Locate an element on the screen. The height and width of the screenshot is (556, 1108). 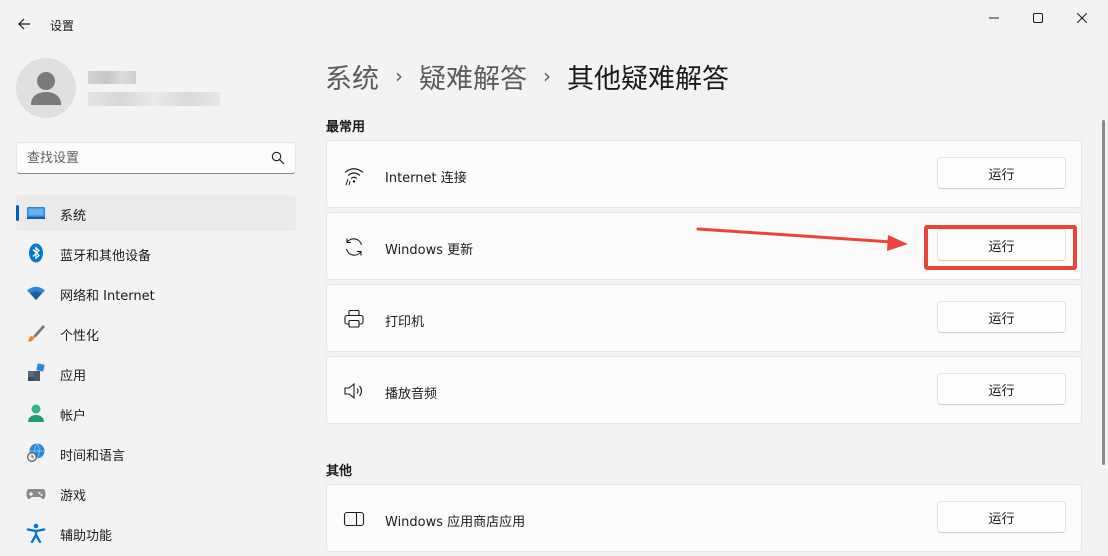
scrollbar is located at coordinates (1103, 292).